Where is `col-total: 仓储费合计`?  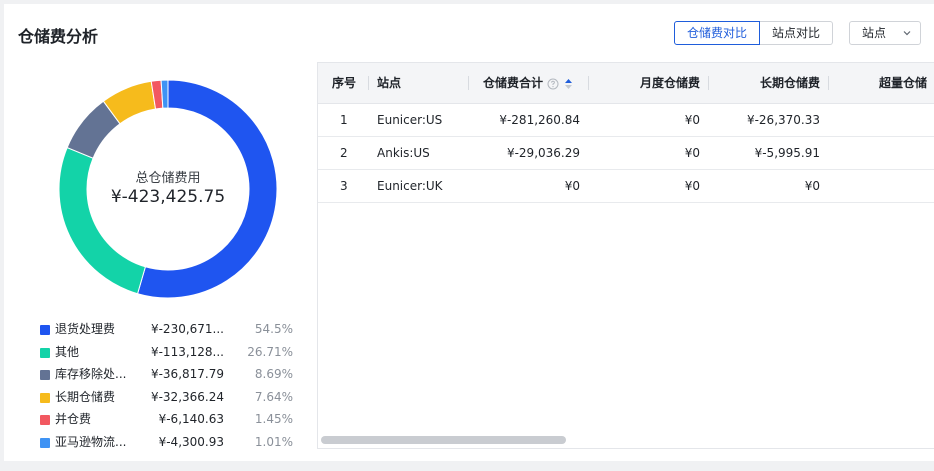 col-total: 仓储费合计 is located at coordinates (513, 83).